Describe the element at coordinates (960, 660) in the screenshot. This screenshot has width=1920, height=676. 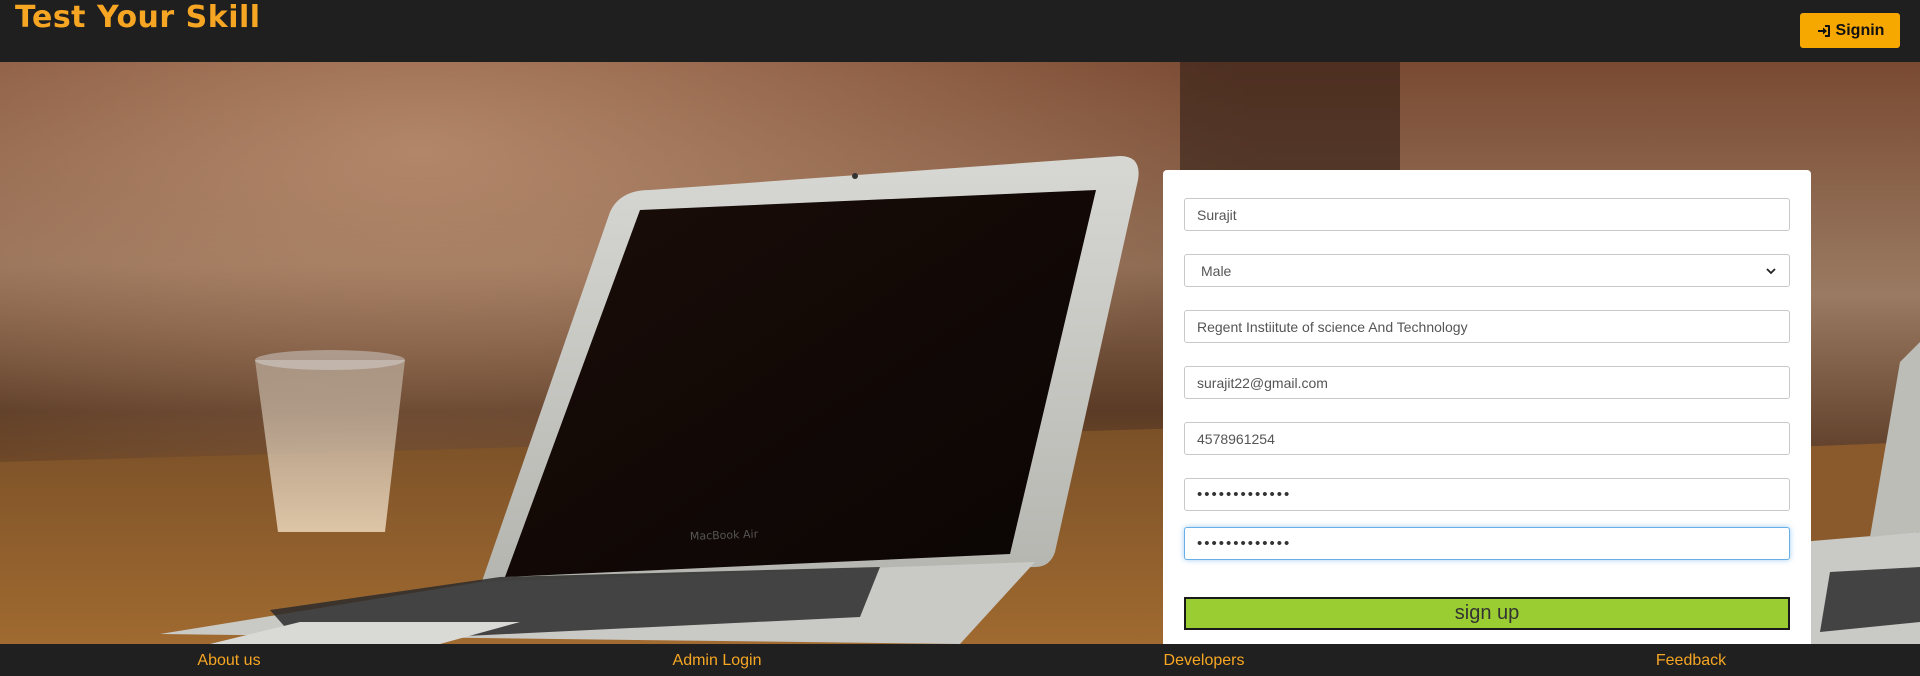
I see `footer: About us Admin Login Developers Feedback` at that location.